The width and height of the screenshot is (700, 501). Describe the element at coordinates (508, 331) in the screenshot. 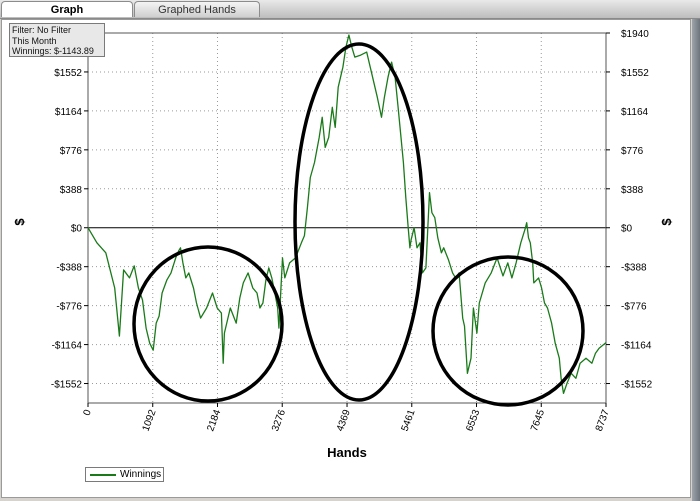

I see `annotation-oval-right` at that location.